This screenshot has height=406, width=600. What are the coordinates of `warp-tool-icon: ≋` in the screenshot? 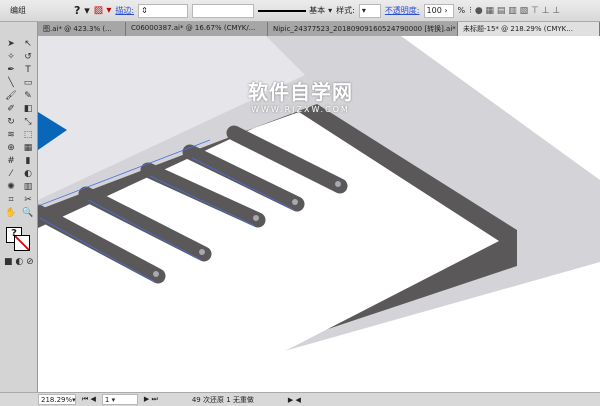 It's located at (11, 135).